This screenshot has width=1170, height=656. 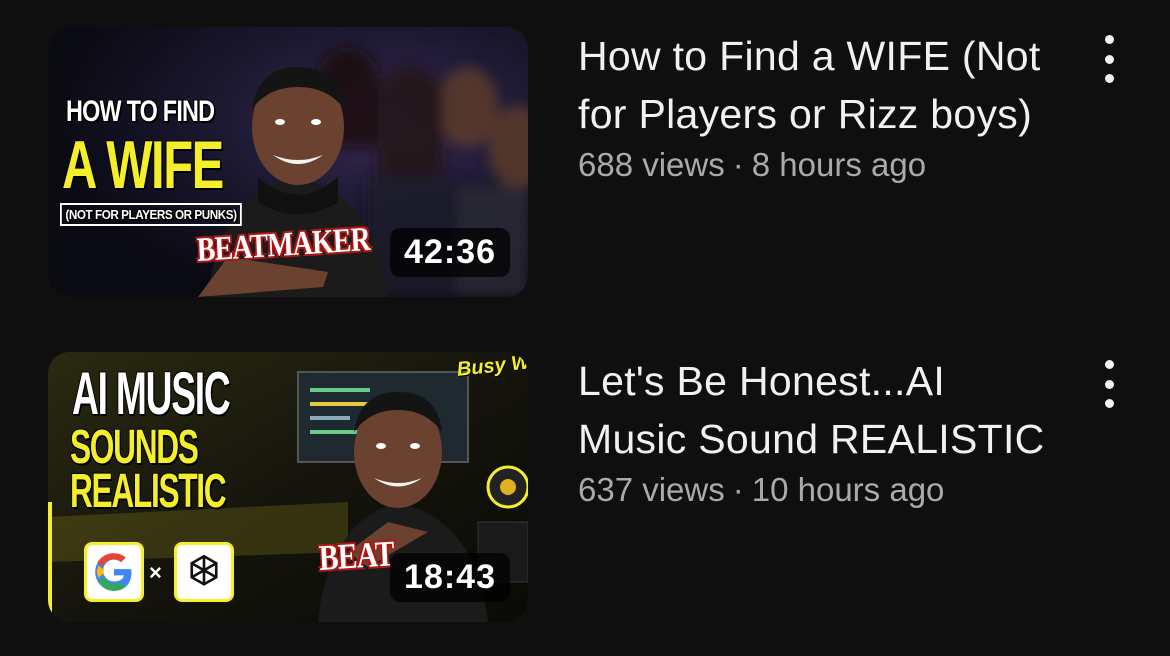 I want to click on thumbnail-title-line1: AI MUSIC, so click(x=151, y=393).